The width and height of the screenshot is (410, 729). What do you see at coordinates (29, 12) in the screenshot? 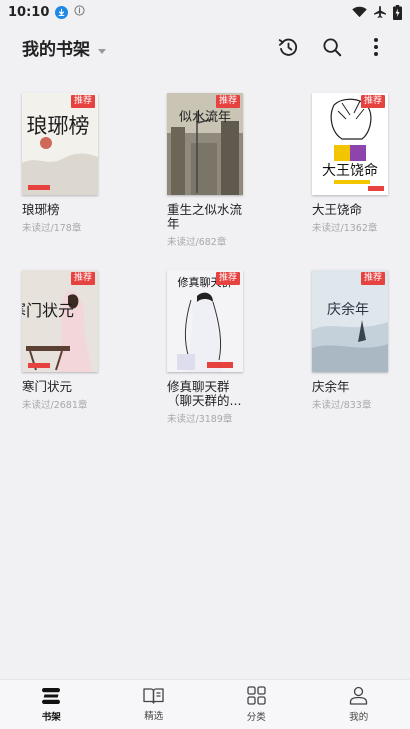
I see `status-time: 10:10` at bounding box center [29, 12].